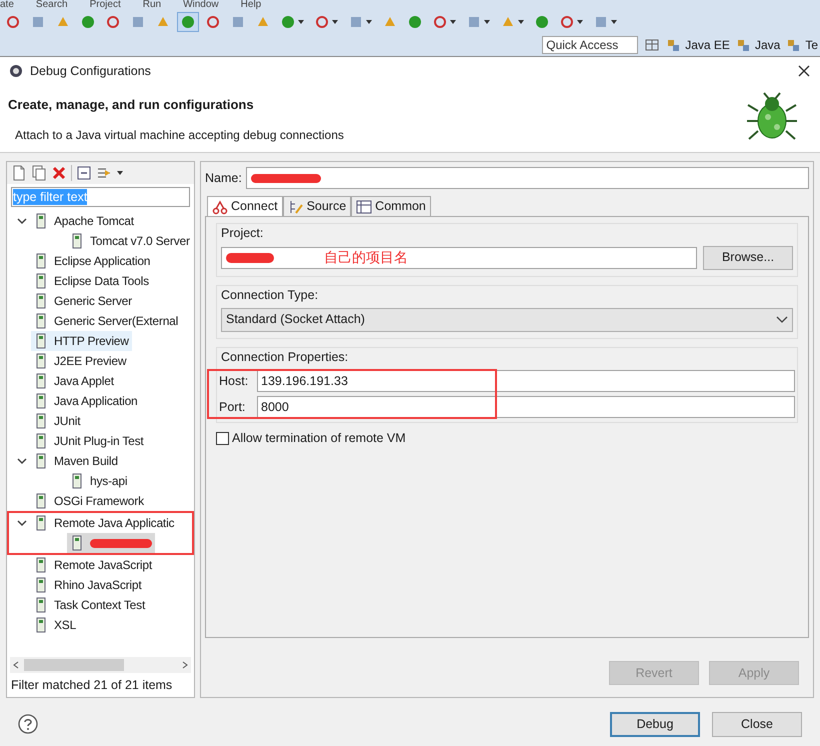 The width and height of the screenshot is (820, 746). I want to click on collapse-icon, so click(84, 173).